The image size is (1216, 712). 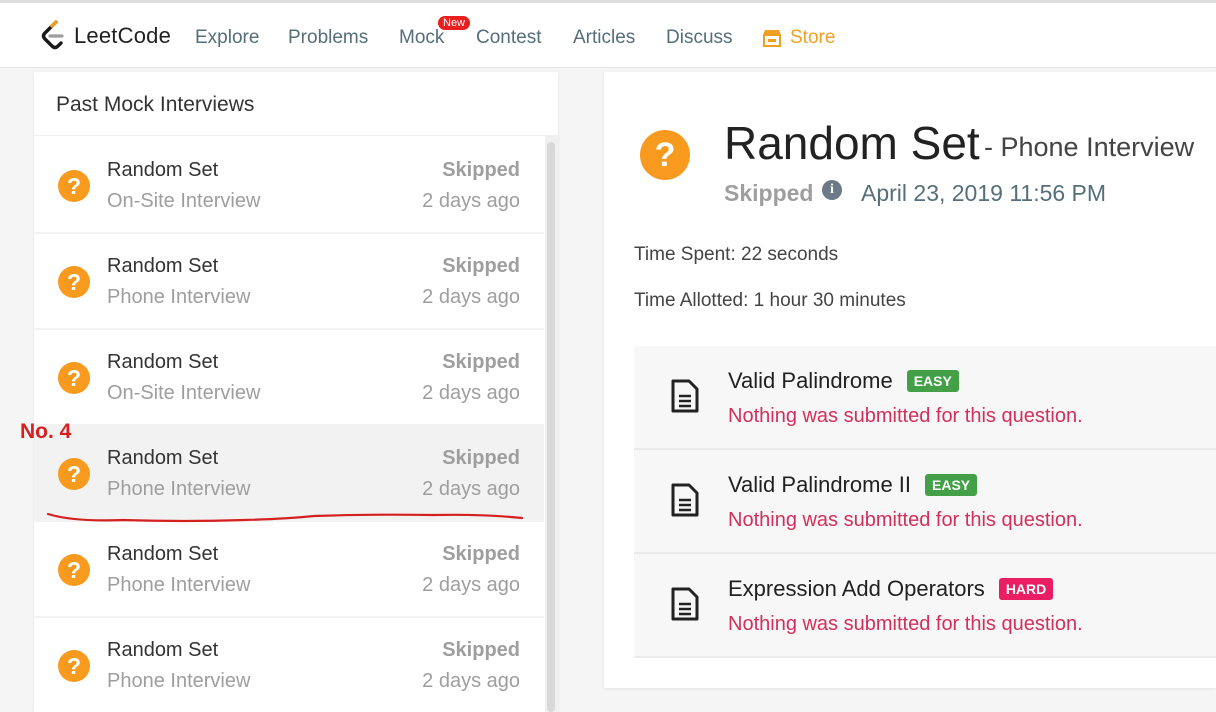 I want to click on difficulty-badge: HARD, so click(x=1026, y=589).